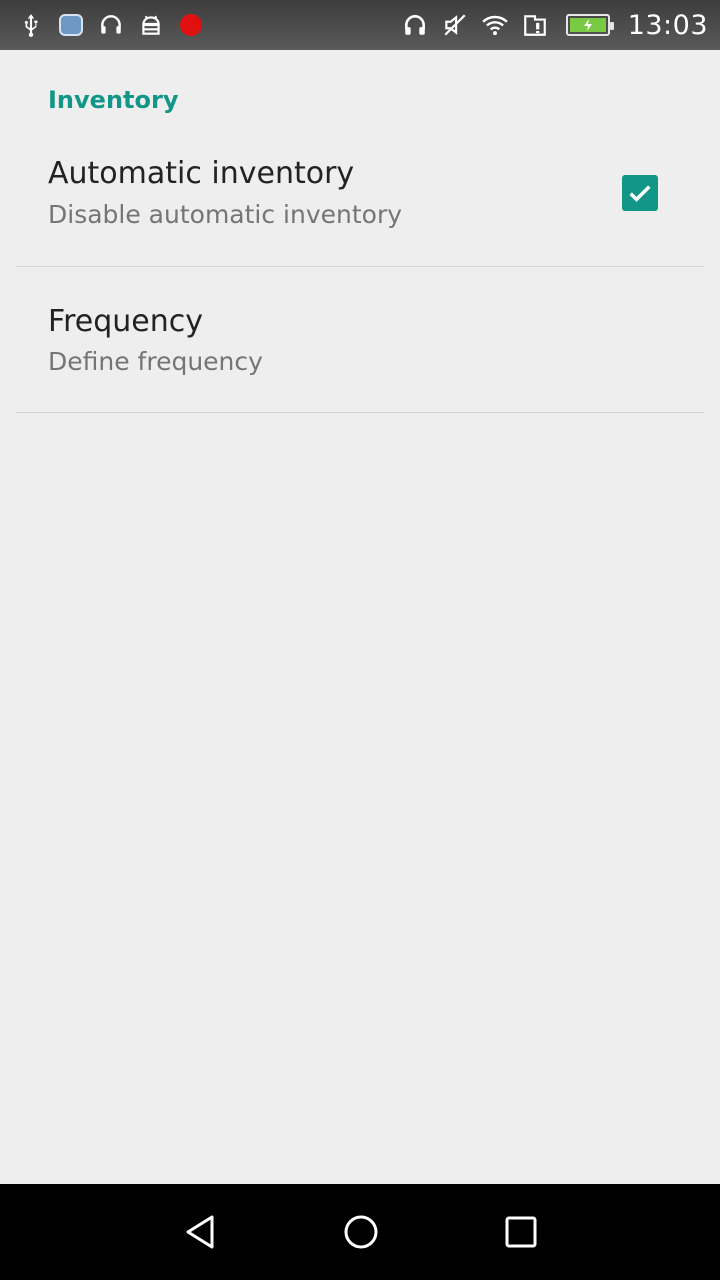 This screenshot has width=720, height=1280. What do you see at coordinates (71, 25) in the screenshot?
I see `cloud-app-icon` at bounding box center [71, 25].